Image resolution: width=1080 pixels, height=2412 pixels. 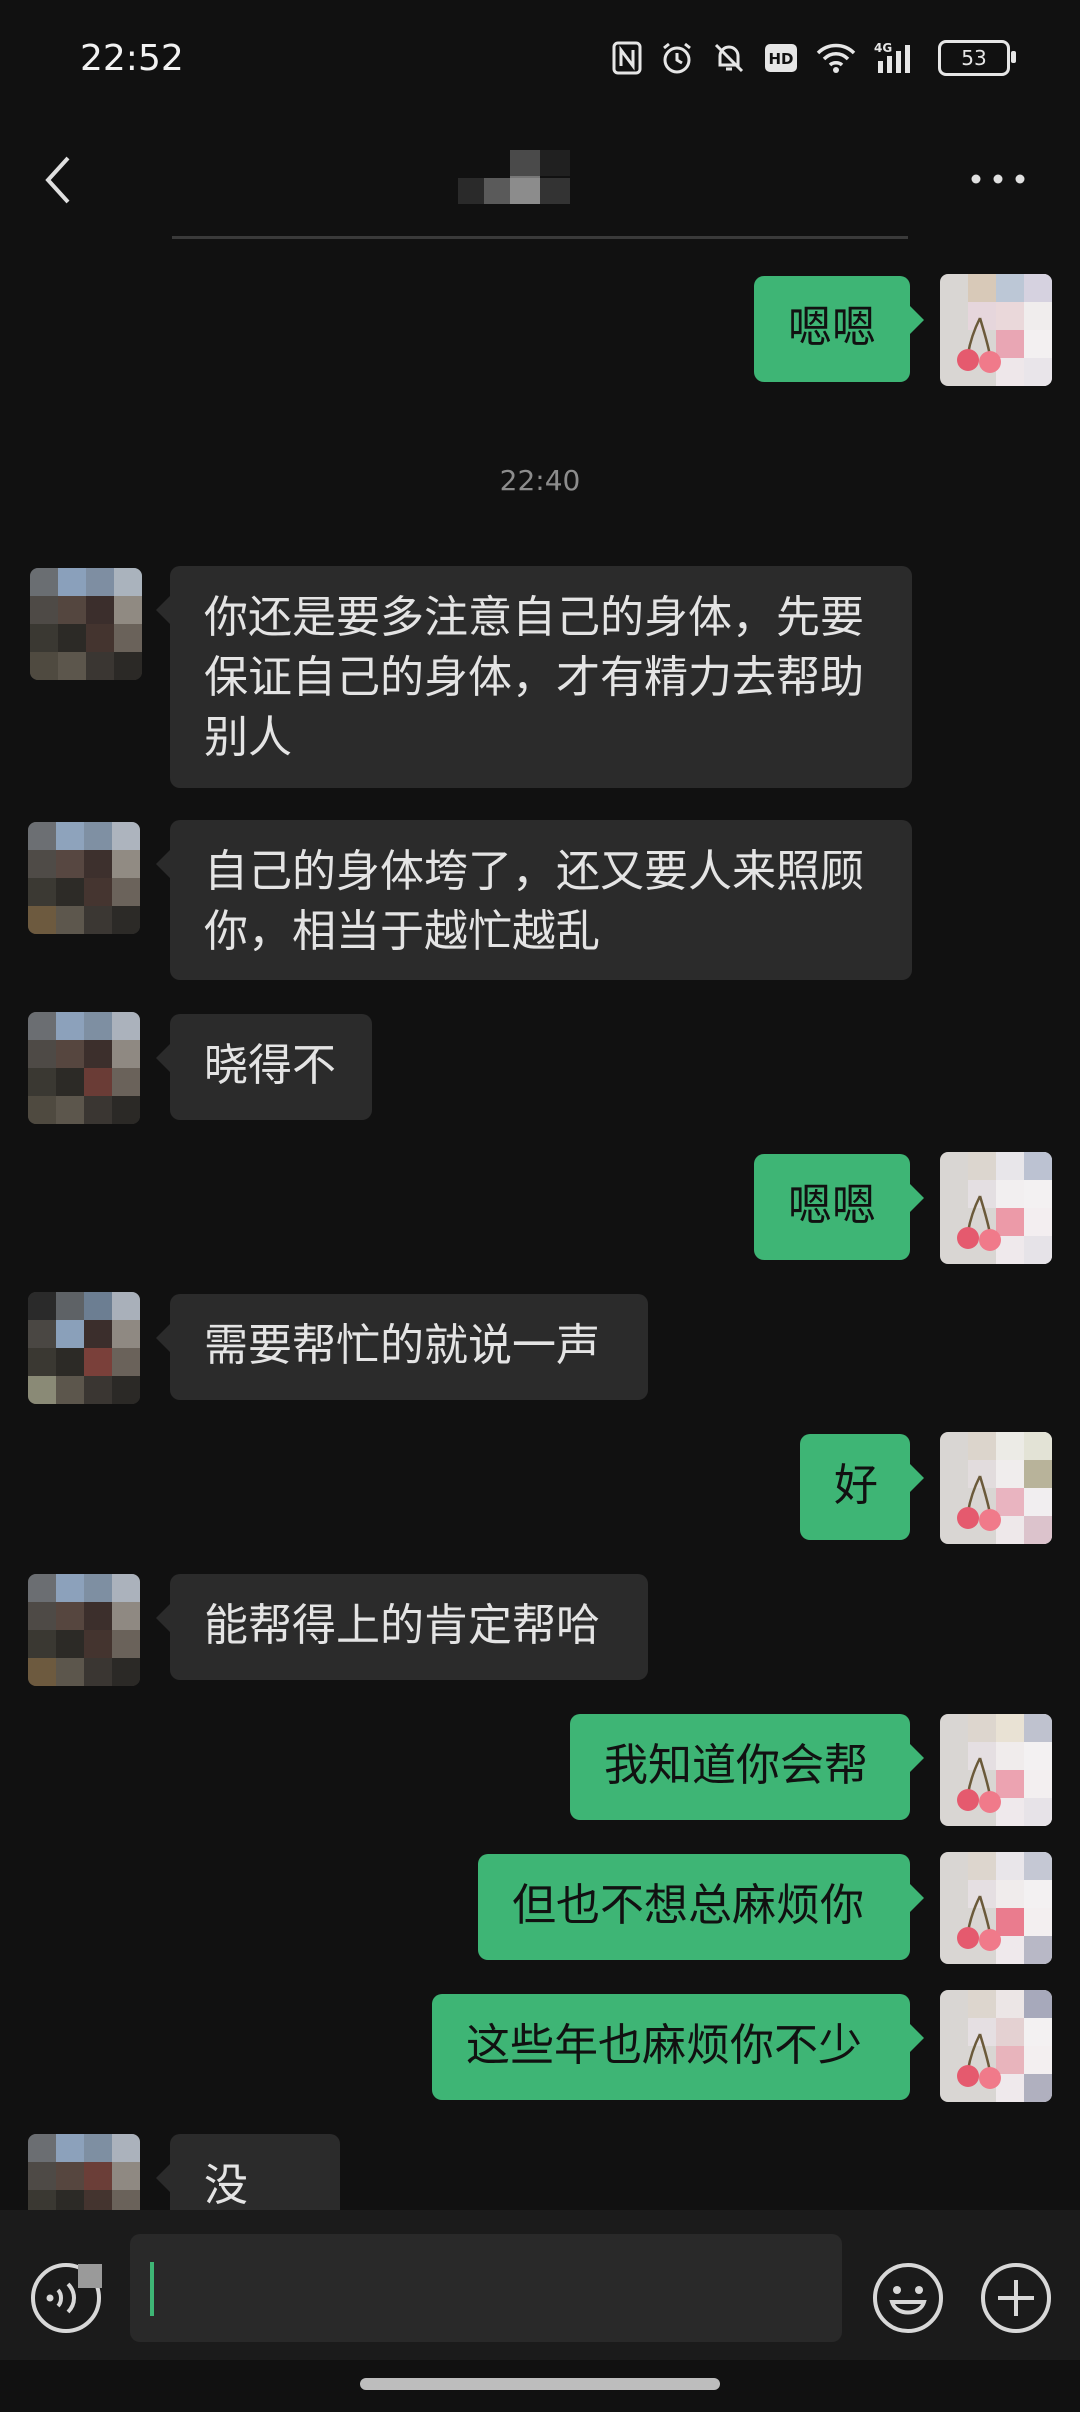 What do you see at coordinates (534, 677) in the screenshot?
I see `message-bubble-received: 你还是要多注意自己的身体，先要 保证自己的身体，才有精力去帮助 别人` at bounding box center [534, 677].